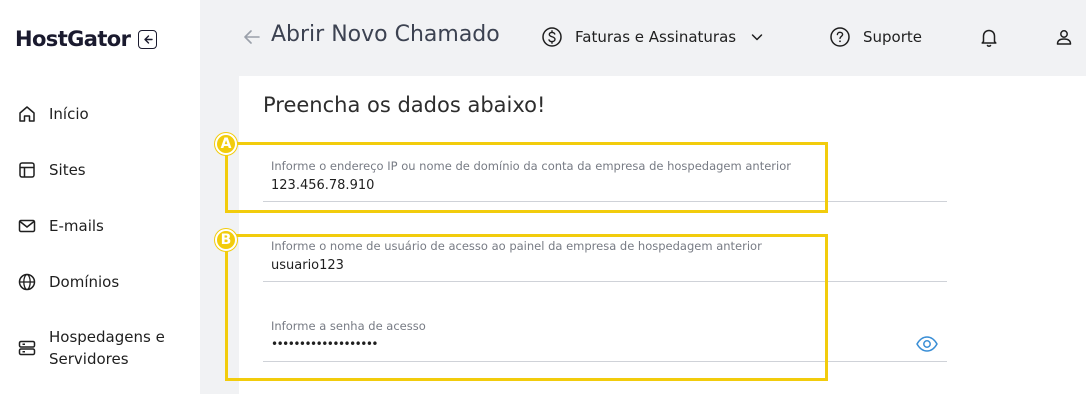 This screenshot has height=394, width=1086. Describe the element at coordinates (69, 114) in the screenshot. I see `sidebar-item-label: Início` at that location.